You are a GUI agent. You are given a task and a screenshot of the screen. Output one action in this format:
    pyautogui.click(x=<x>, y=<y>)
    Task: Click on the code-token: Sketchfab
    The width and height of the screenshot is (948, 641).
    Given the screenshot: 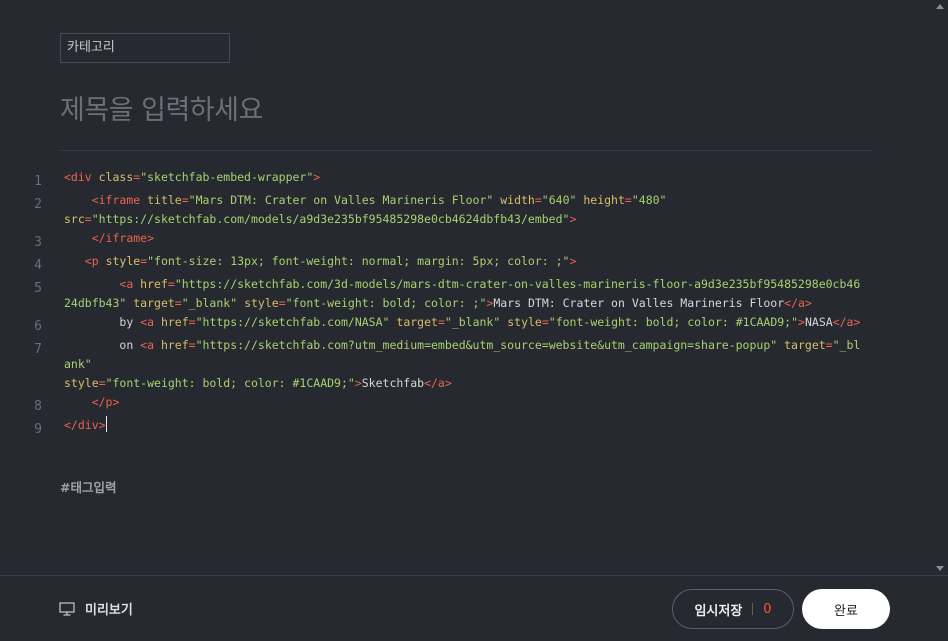 What is the action you would take?
    pyautogui.click(x=393, y=383)
    